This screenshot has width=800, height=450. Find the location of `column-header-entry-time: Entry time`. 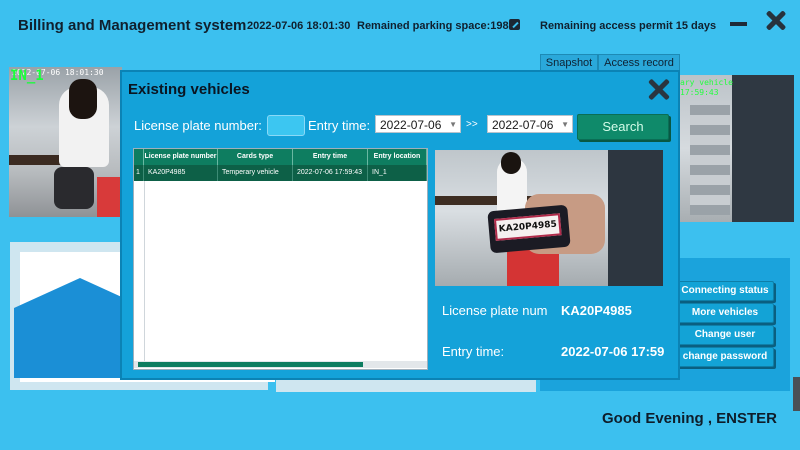

column-header-entry-time: Entry time is located at coordinates (330, 157).